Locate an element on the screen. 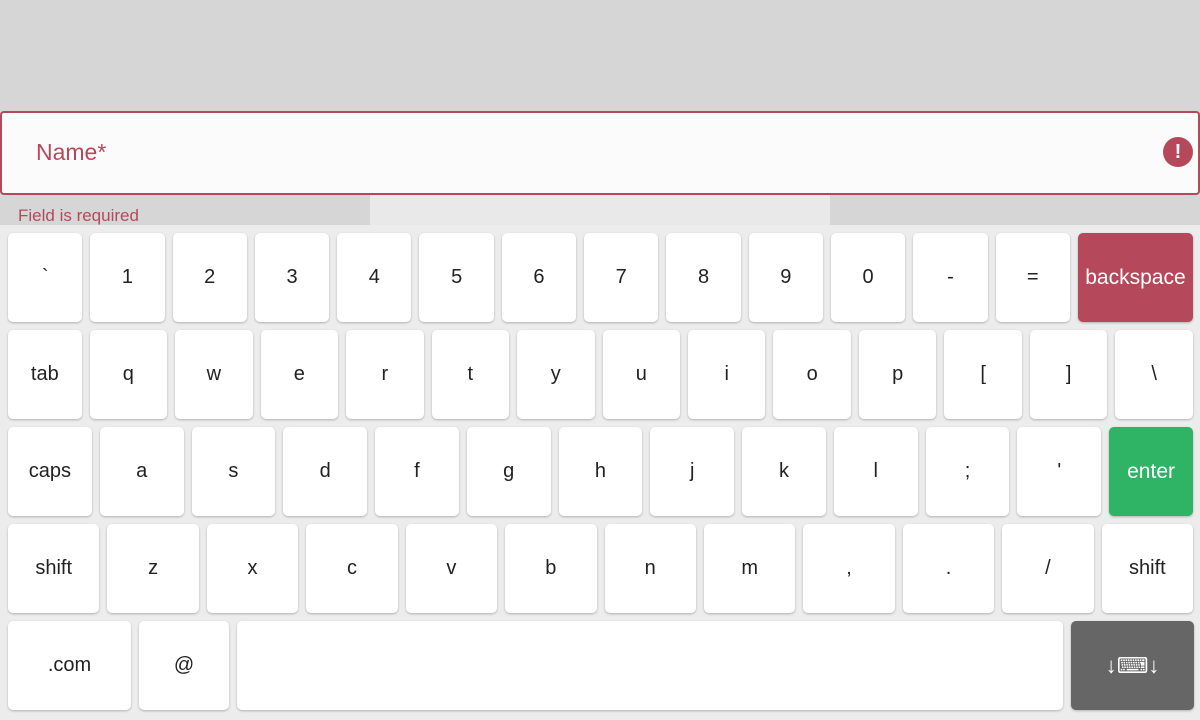 The image size is (1200, 720). key-1: 1 is located at coordinates (127, 277).